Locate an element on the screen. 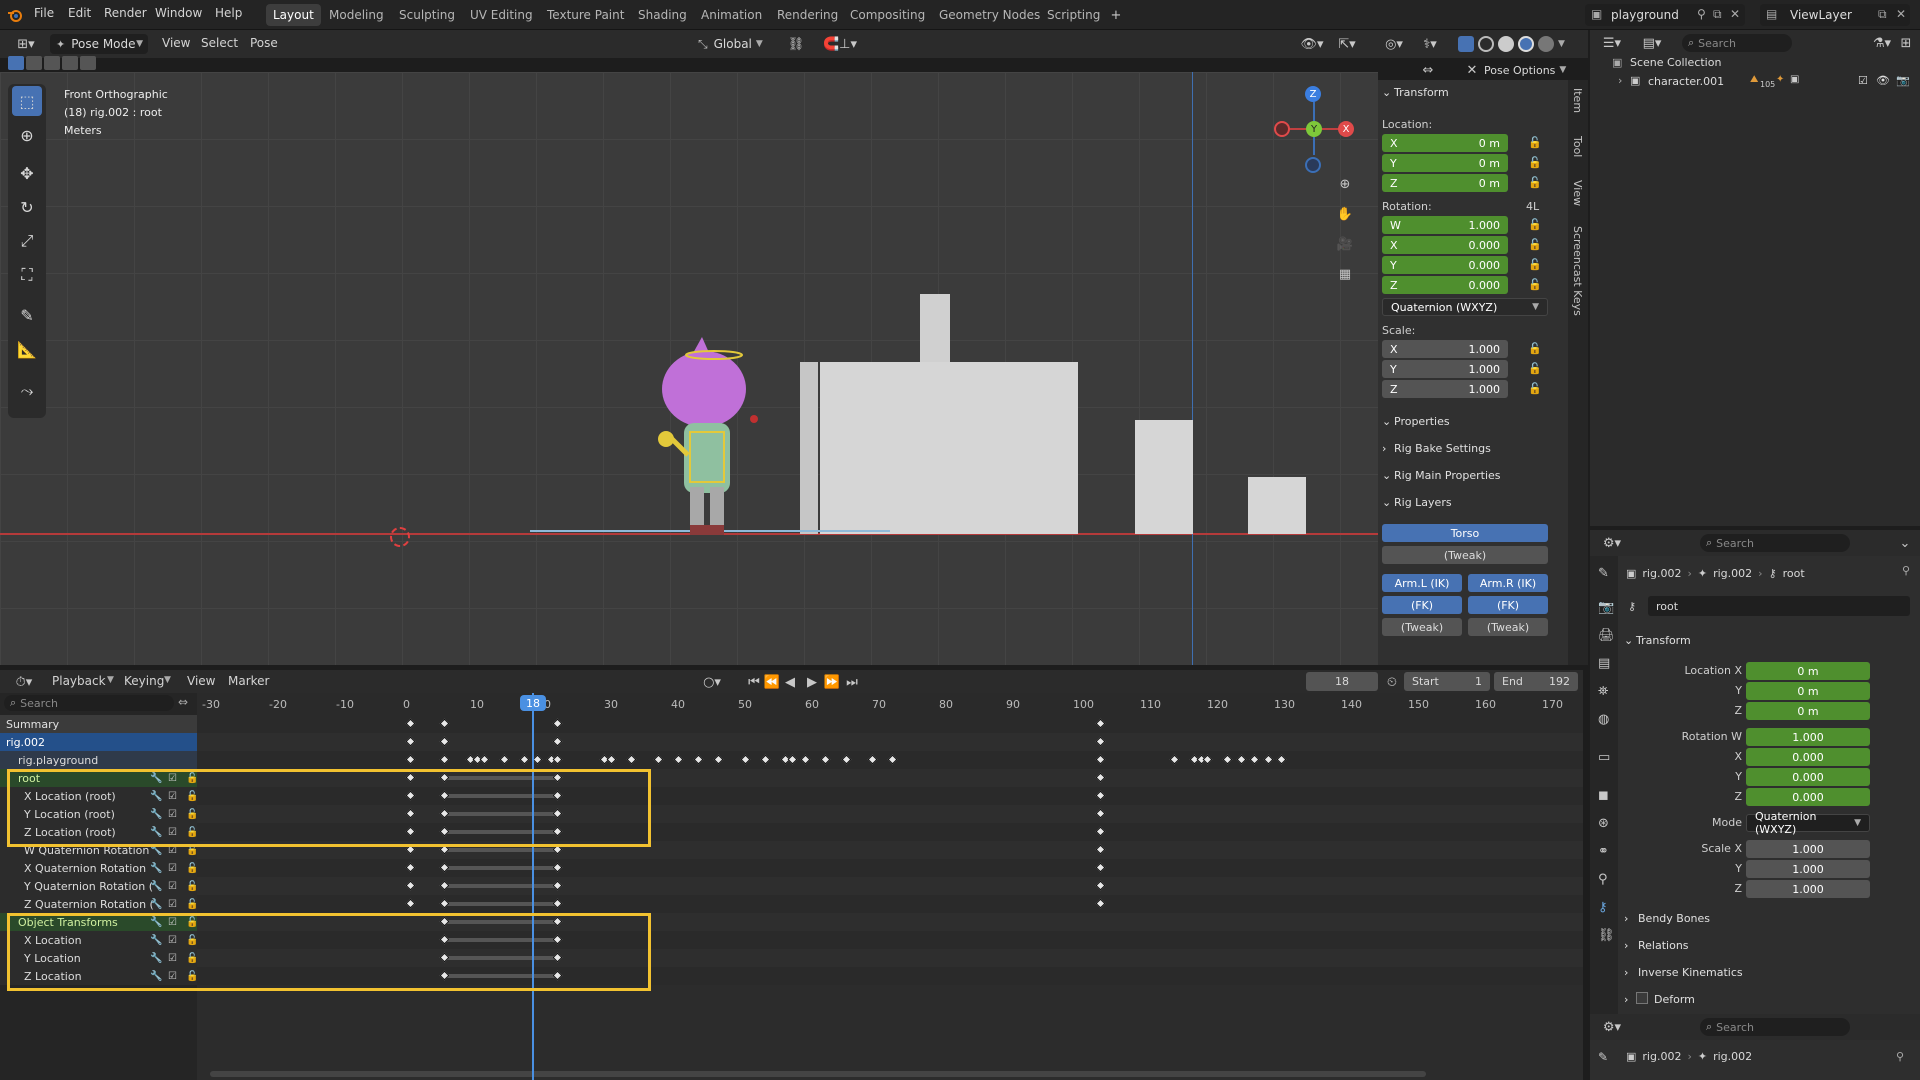 This screenshot has height=1080, width=1920. menu-edit: Edit is located at coordinates (79, 13).